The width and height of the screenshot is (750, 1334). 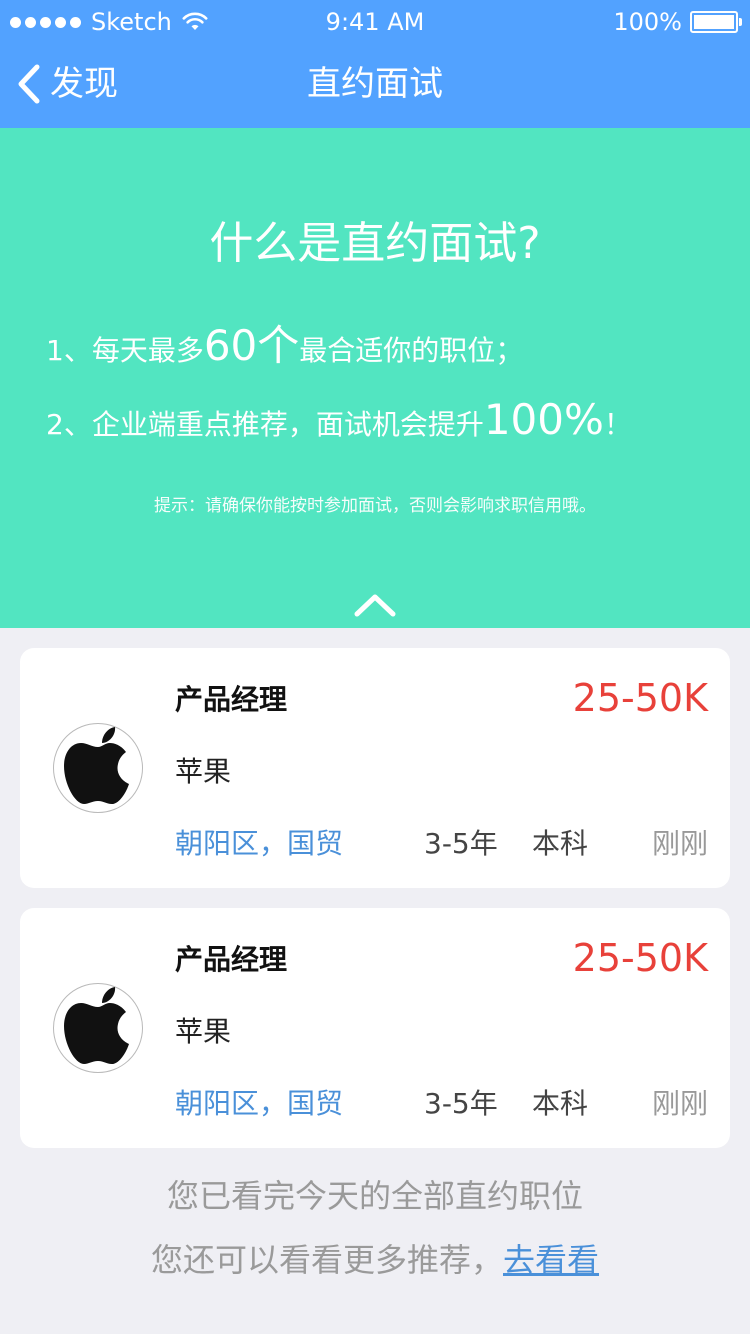 I want to click on status-bar: Sketch 9:41 AM 100%, so click(x=375, y=20).